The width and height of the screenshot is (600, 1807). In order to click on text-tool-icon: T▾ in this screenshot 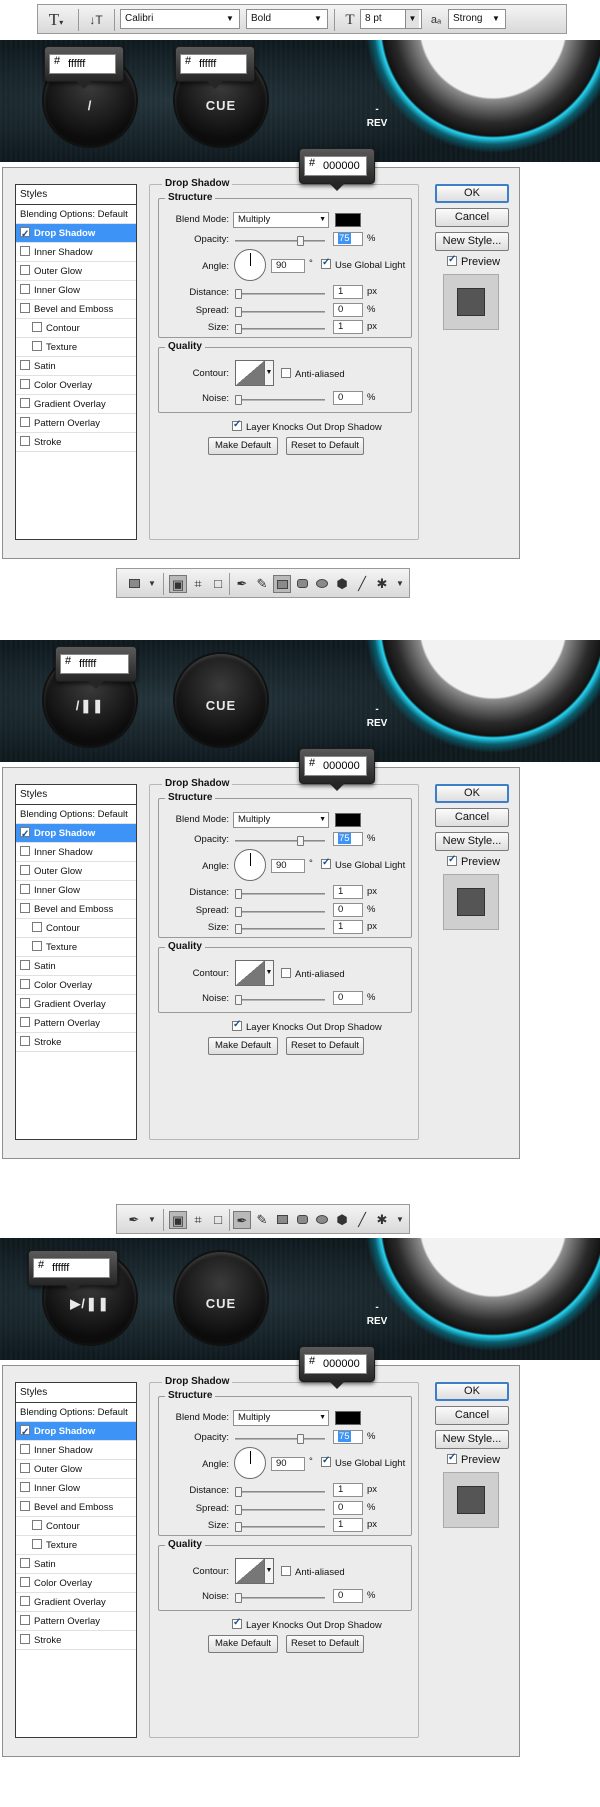, I will do `click(56, 20)`.